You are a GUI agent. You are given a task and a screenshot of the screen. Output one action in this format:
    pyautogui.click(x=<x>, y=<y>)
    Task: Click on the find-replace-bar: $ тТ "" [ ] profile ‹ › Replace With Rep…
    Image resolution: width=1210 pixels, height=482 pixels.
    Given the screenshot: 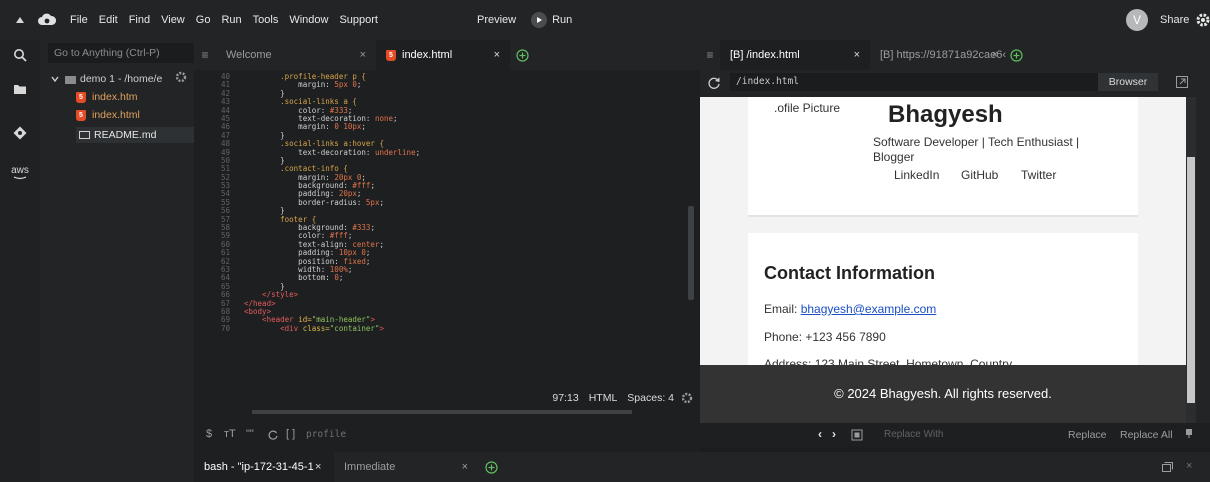 What is the action you would take?
    pyautogui.click(x=702, y=435)
    